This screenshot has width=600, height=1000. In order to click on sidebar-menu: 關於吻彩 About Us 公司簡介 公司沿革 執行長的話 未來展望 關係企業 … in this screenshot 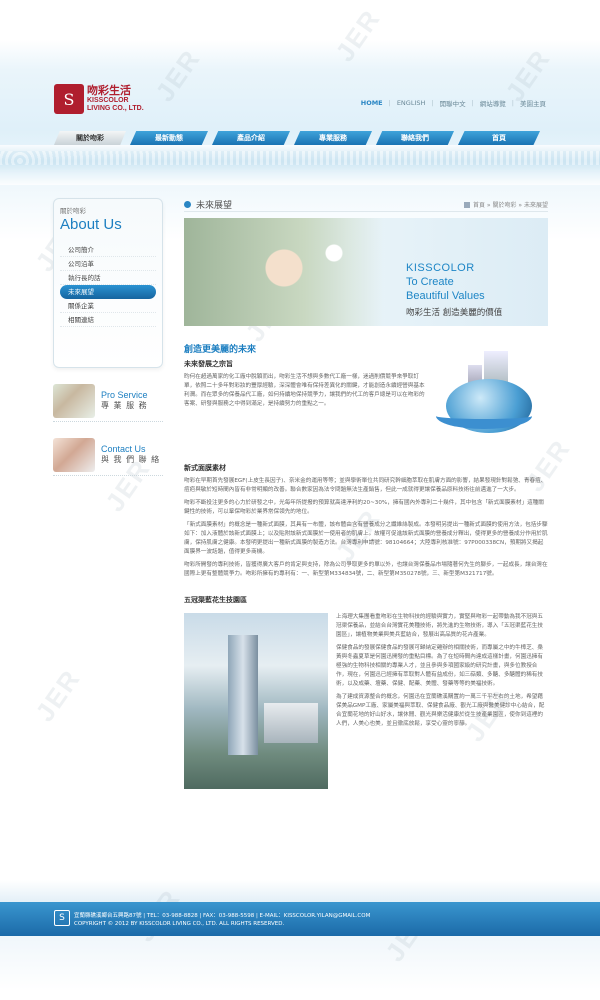, I will do `click(108, 283)`.